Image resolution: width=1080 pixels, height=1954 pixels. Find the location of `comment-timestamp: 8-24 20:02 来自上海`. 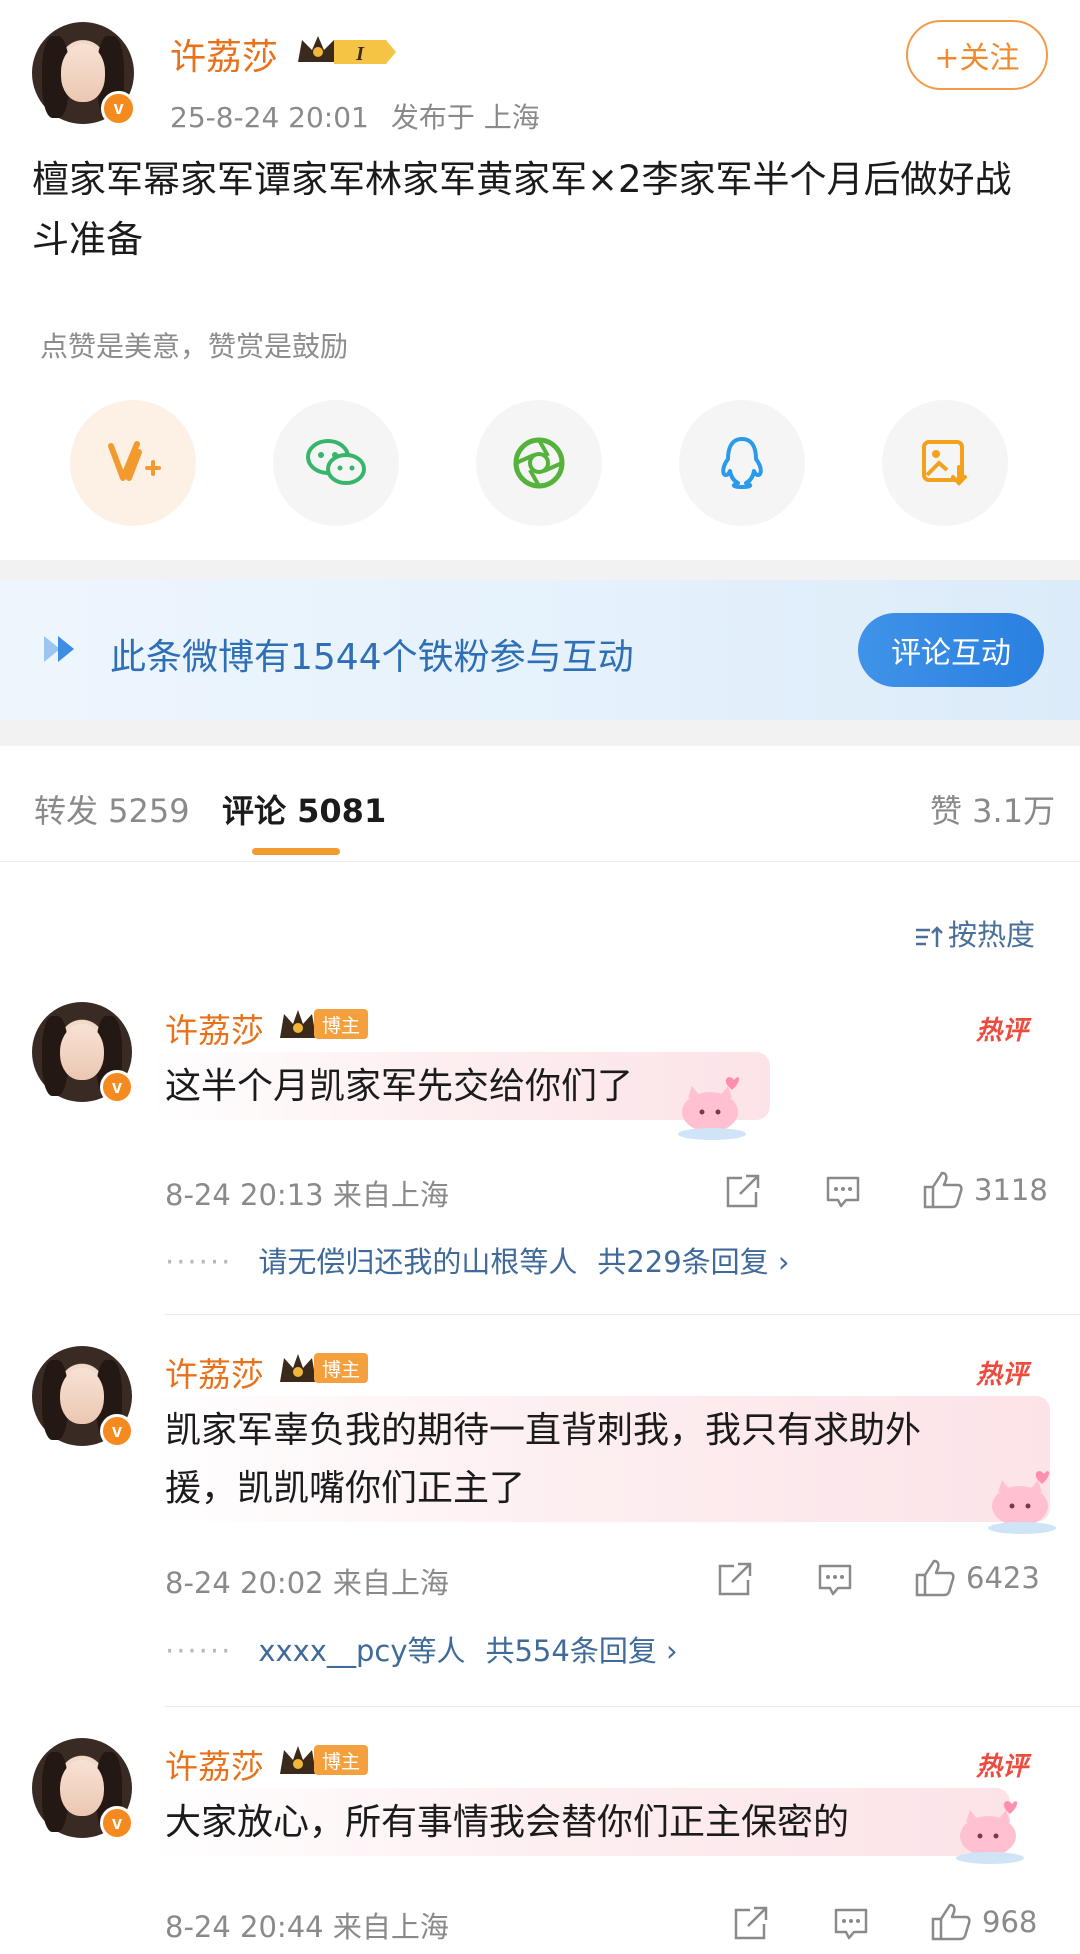

comment-timestamp: 8-24 20:02 来自上海 is located at coordinates (307, 1583).